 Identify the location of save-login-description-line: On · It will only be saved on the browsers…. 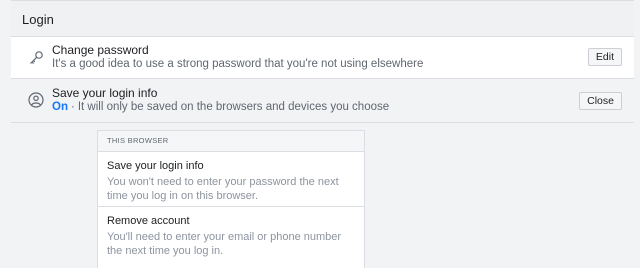
(220, 107).